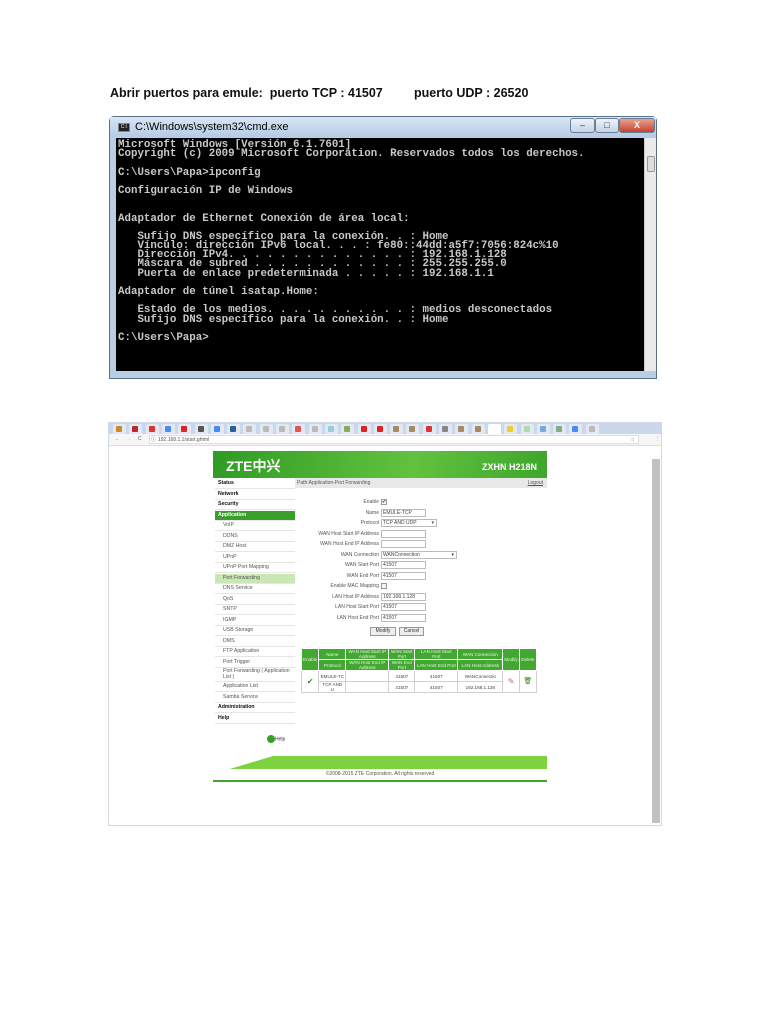 The width and height of the screenshot is (768, 1024). Describe the element at coordinates (480, 654) in the screenshot. I see `col-wan-connection: WAN Connection` at that location.